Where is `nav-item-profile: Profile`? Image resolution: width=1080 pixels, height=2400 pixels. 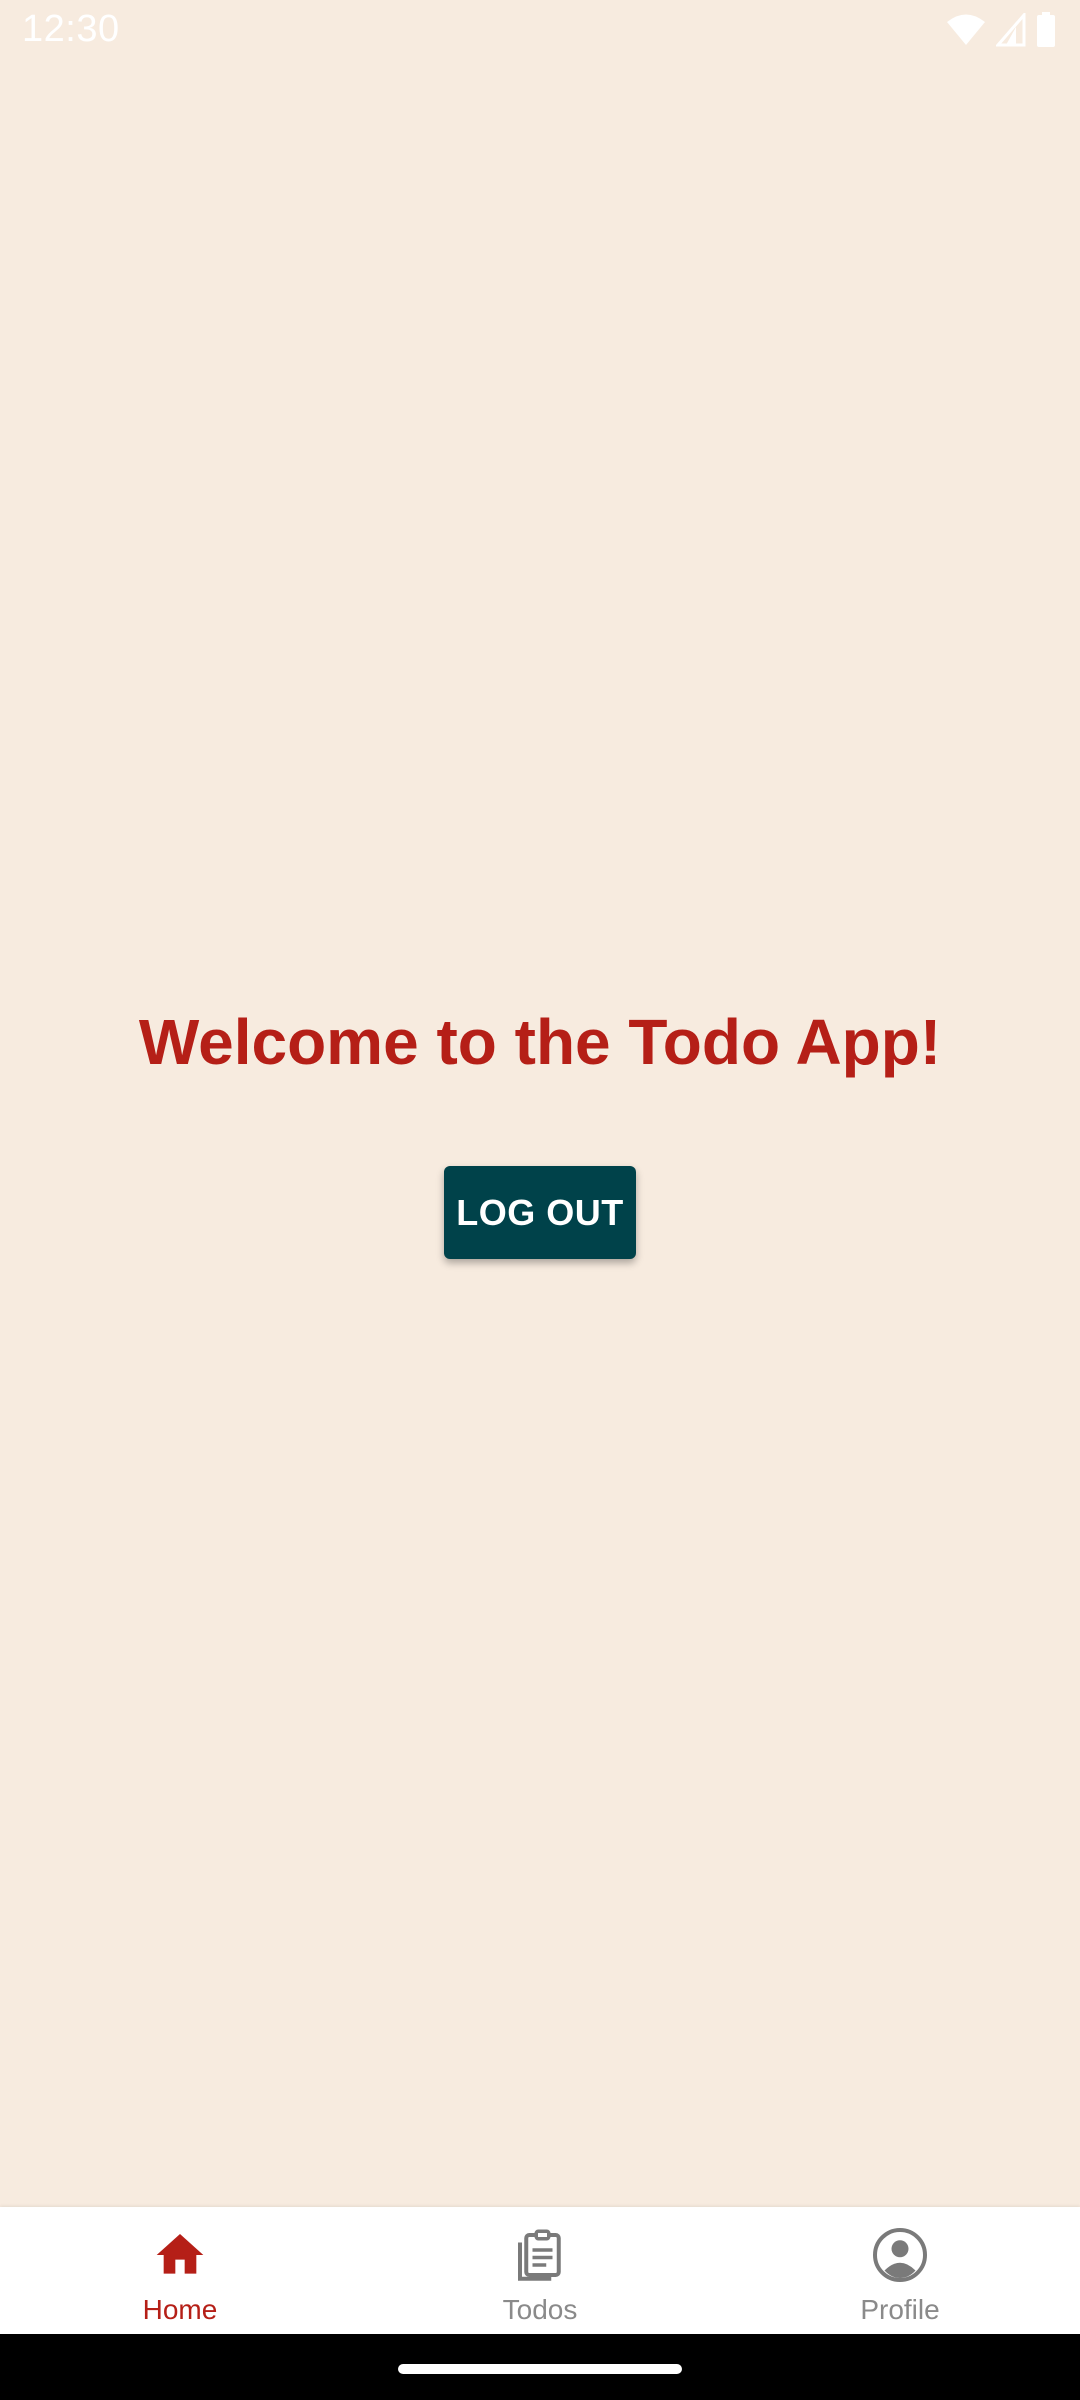 nav-item-profile: Profile is located at coordinates (900, 2270).